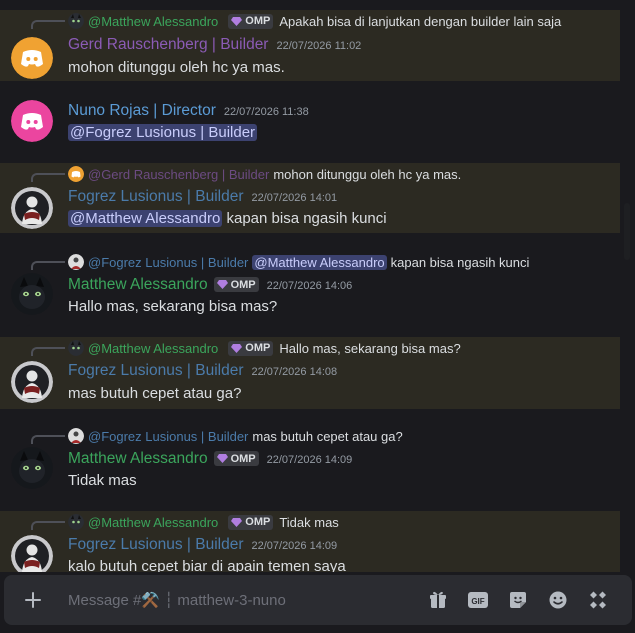 This screenshot has width=635, height=633. What do you see at coordinates (145, 218) in the screenshot?
I see `user-mention: @Matthew Alessandro` at bounding box center [145, 218].